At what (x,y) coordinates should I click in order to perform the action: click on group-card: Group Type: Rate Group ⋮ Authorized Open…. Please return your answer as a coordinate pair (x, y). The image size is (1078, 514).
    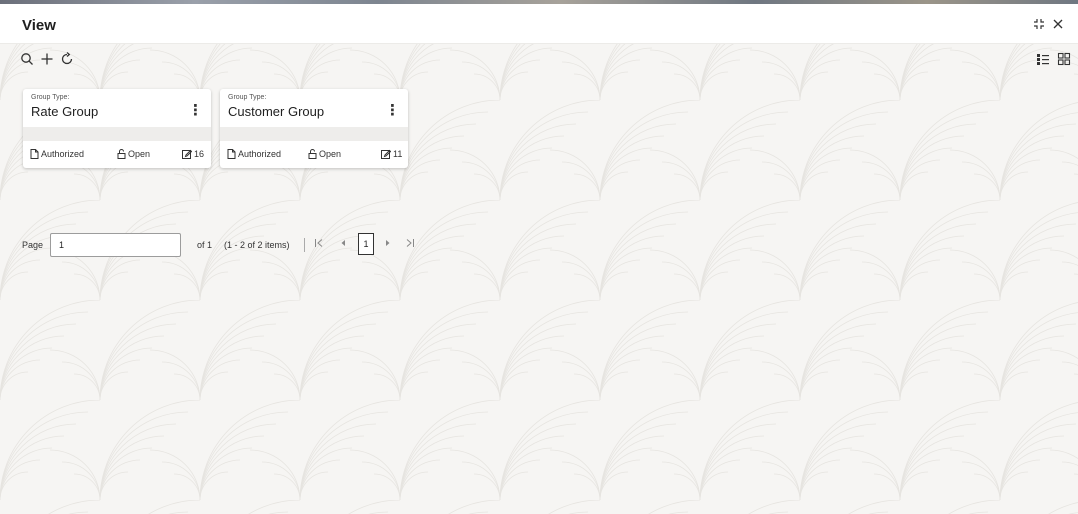
    Looking at the image, I should click on (117, 128).